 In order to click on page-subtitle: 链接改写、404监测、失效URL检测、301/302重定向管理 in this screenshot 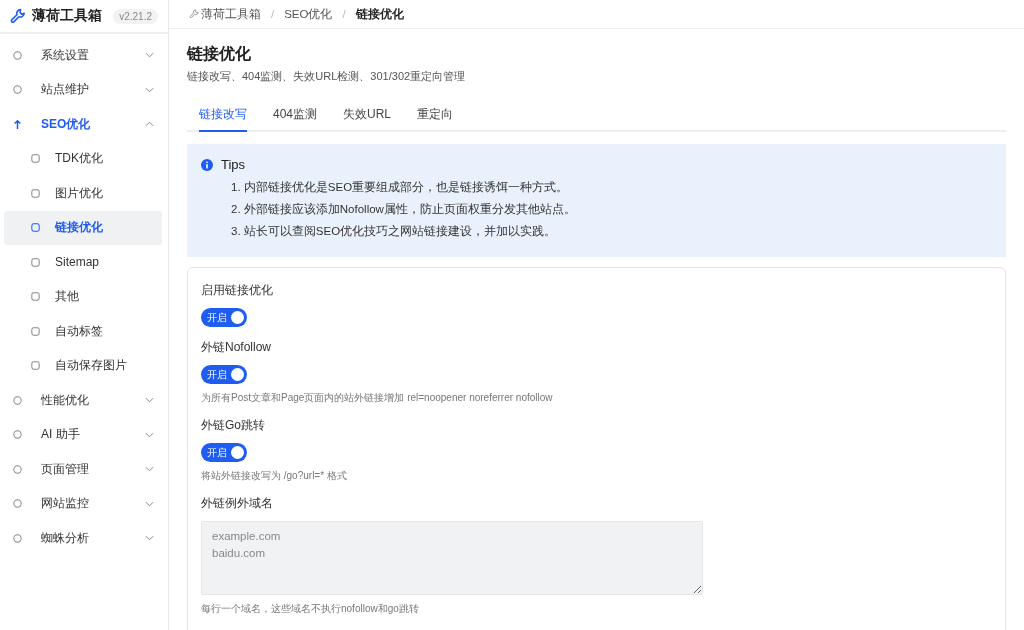, I will do `click(327, 76)`.